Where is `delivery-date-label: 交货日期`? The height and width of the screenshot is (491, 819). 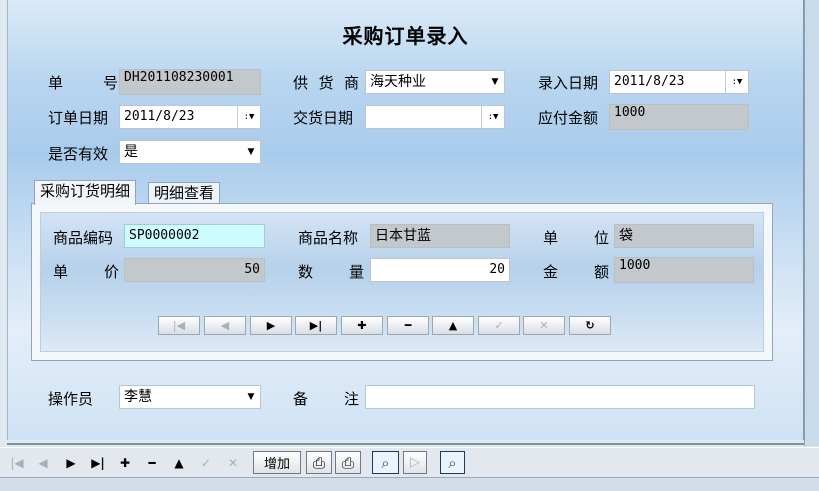
delivery-date-label: 交货日期 is located at coordinates (323, 118).